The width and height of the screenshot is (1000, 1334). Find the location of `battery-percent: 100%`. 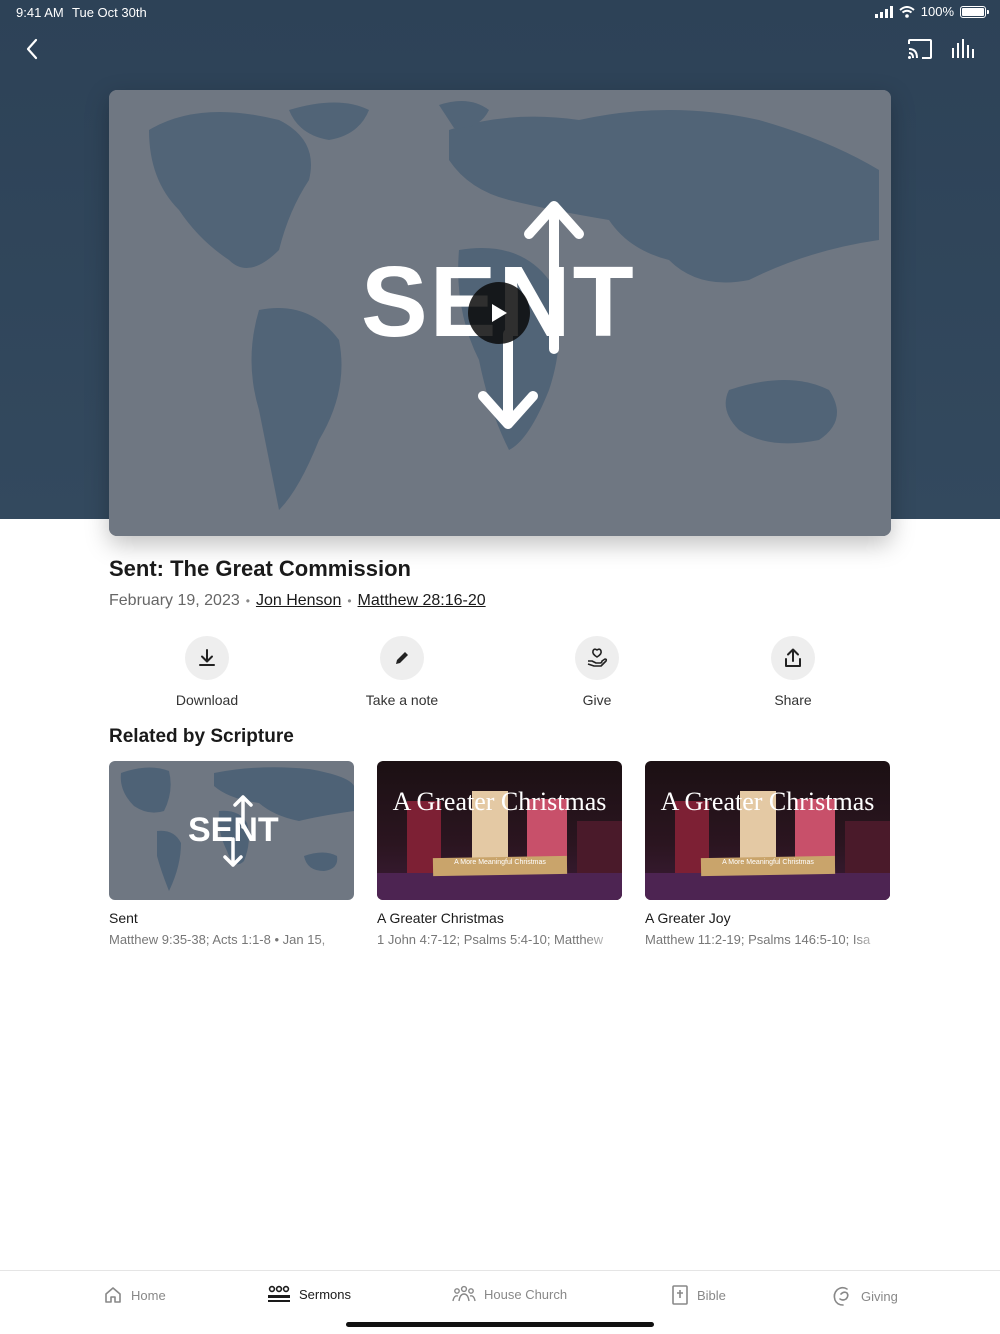

battery-percent: 100% is located at coordinates (937, 11).